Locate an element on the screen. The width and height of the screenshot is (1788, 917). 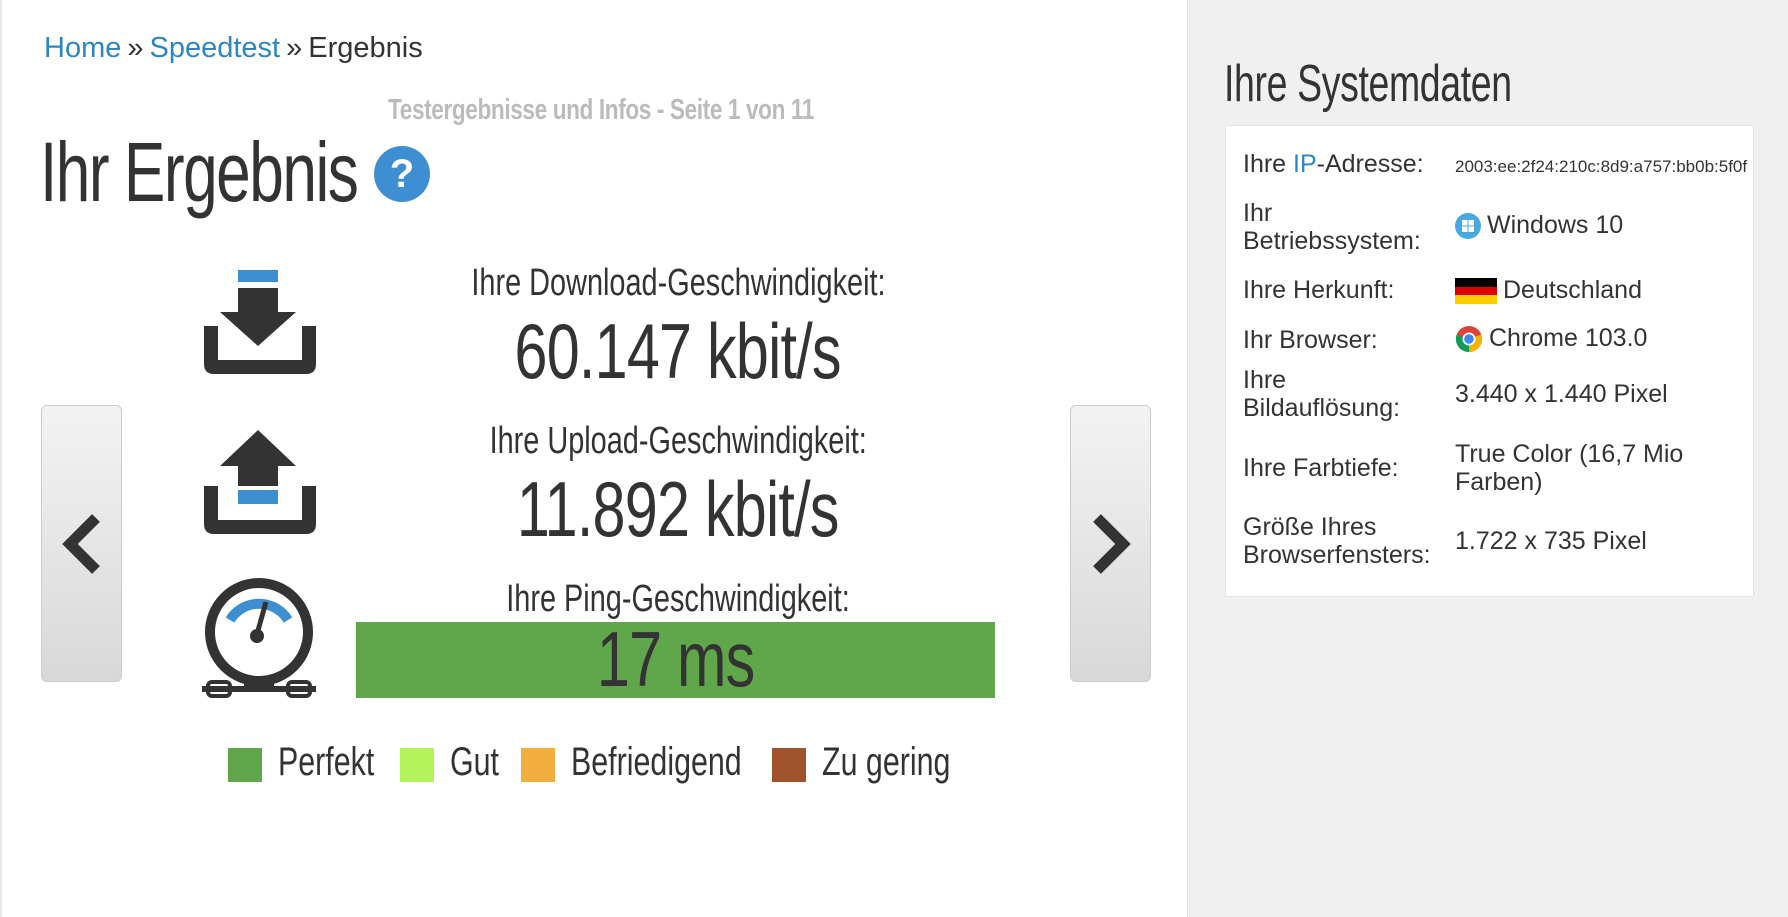
ip-address-value: 2003:ee:2f24:210c:8d9:a757:bb0b:5f0f is located at coordinates (1601, 166).